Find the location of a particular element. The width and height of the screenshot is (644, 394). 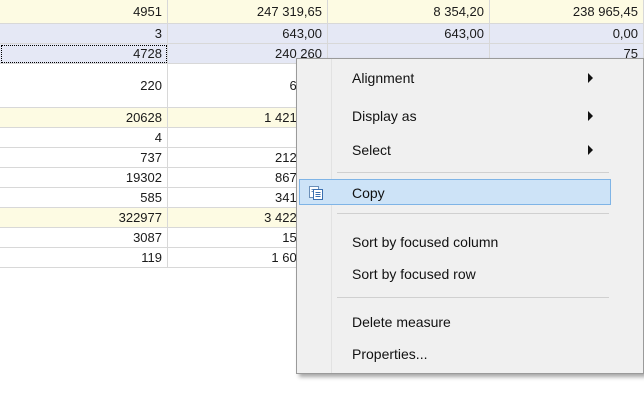

table-cell: 322977 is located at coordinates (84, 218).